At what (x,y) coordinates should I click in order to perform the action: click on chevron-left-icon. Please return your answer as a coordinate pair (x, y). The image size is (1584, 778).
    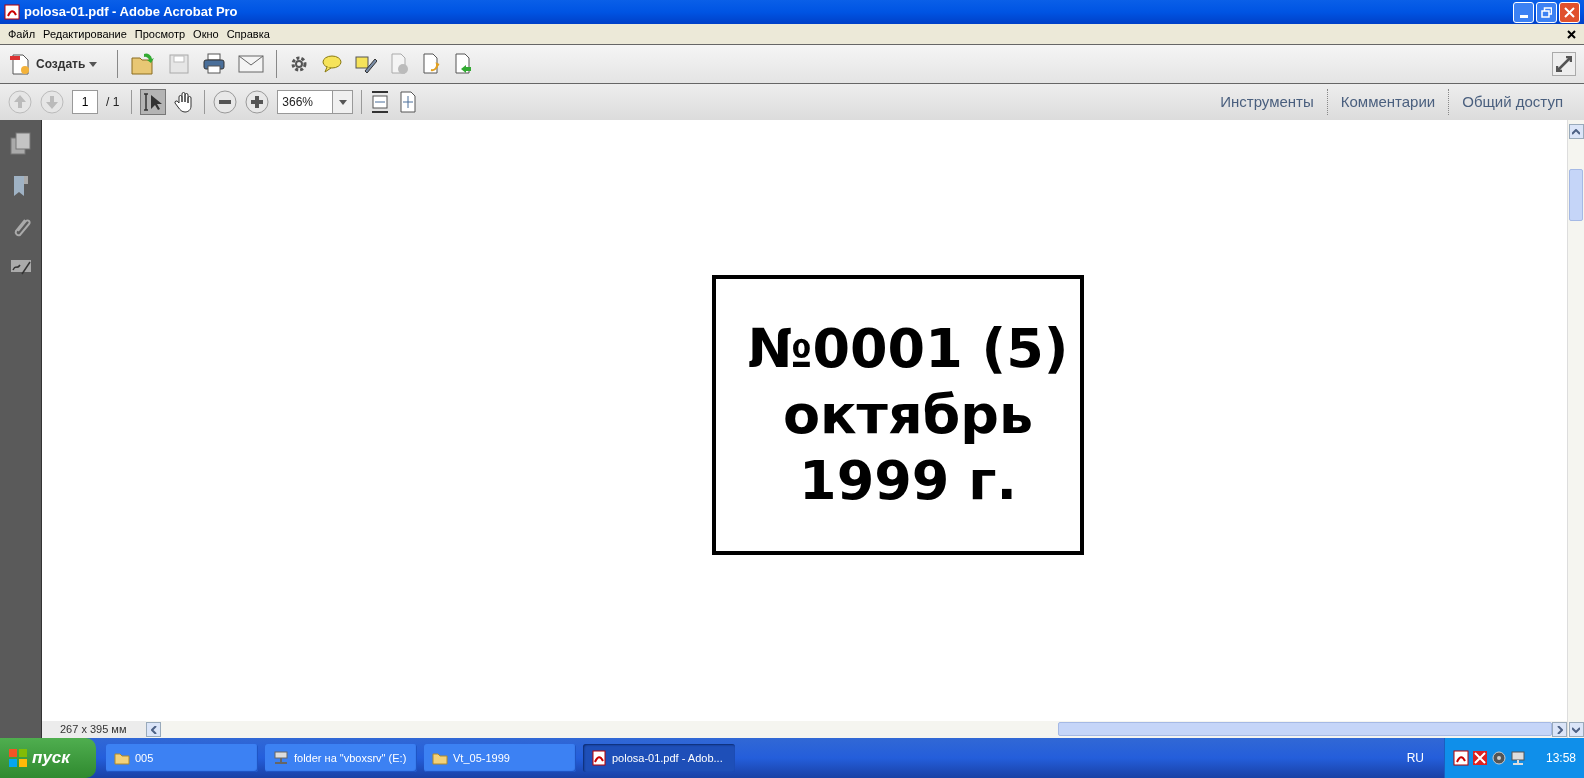
    Looking at the image, I should click on (153, 729).